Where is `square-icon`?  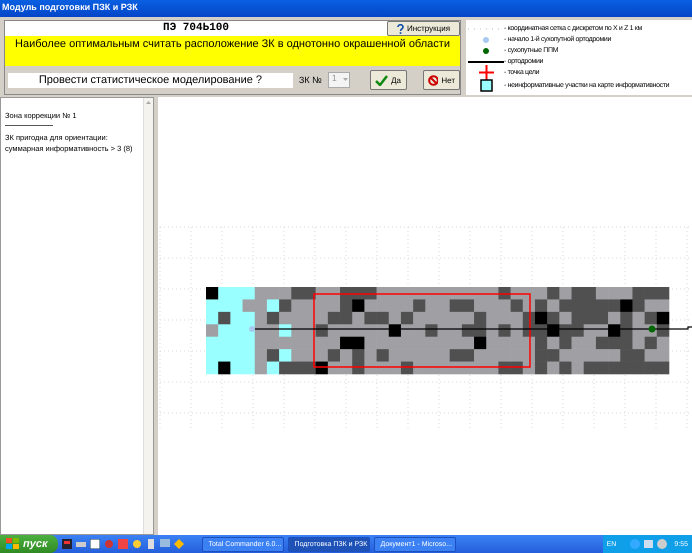
square-icon is located at coordinates (486, 85).